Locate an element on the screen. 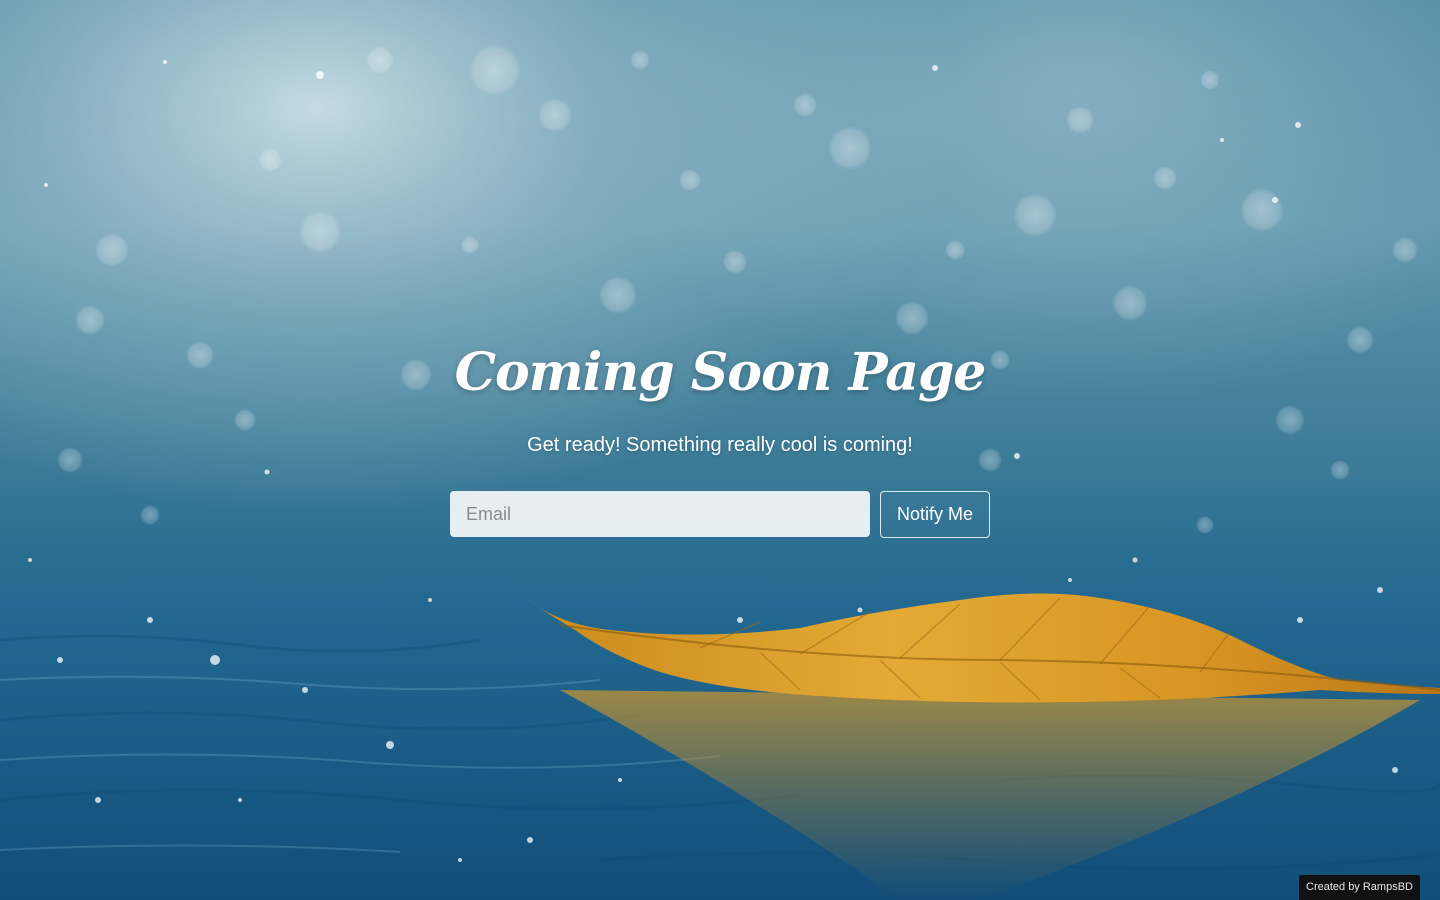  credit-badge: Created by RampsBD is located at coordinates (1359, 887).